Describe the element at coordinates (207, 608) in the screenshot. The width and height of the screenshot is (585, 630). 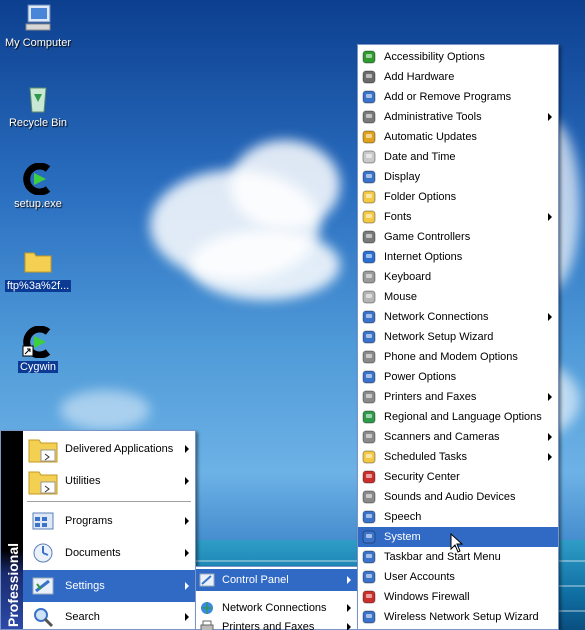
I see `network-icon` at that location.